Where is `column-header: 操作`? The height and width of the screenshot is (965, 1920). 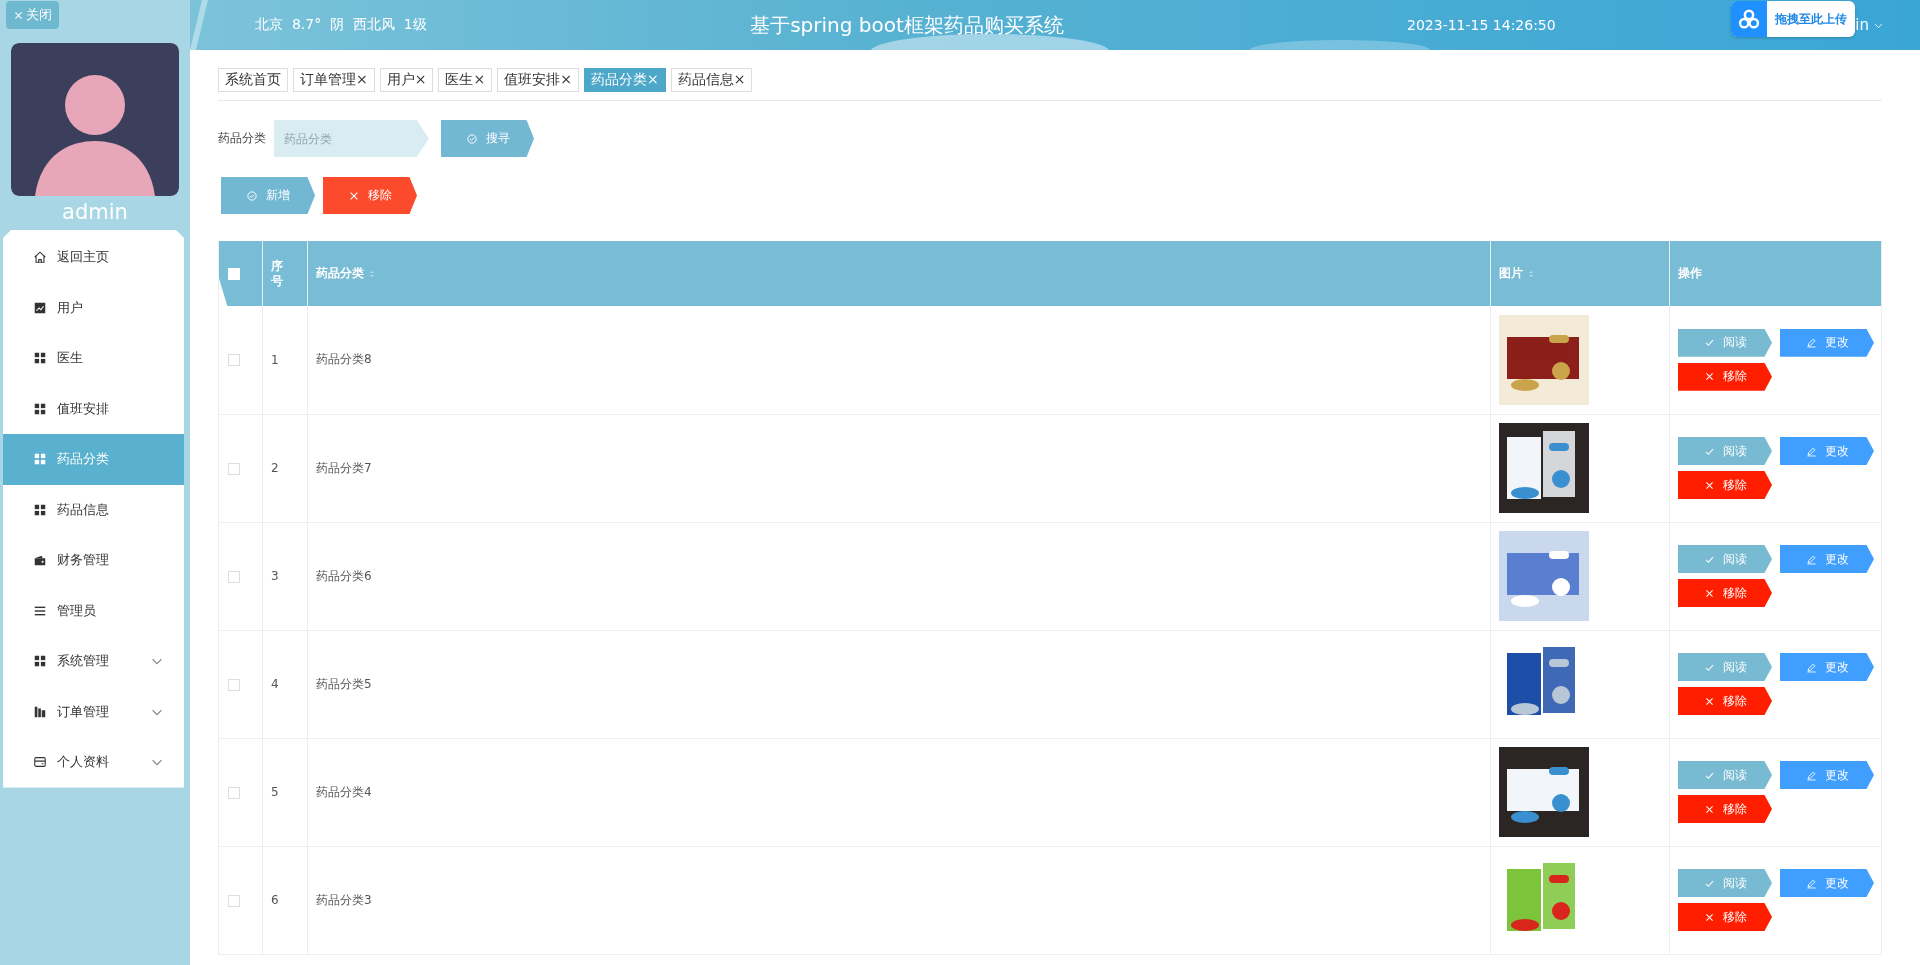 column-header: 操作 is located at coordinates (1690, 273).